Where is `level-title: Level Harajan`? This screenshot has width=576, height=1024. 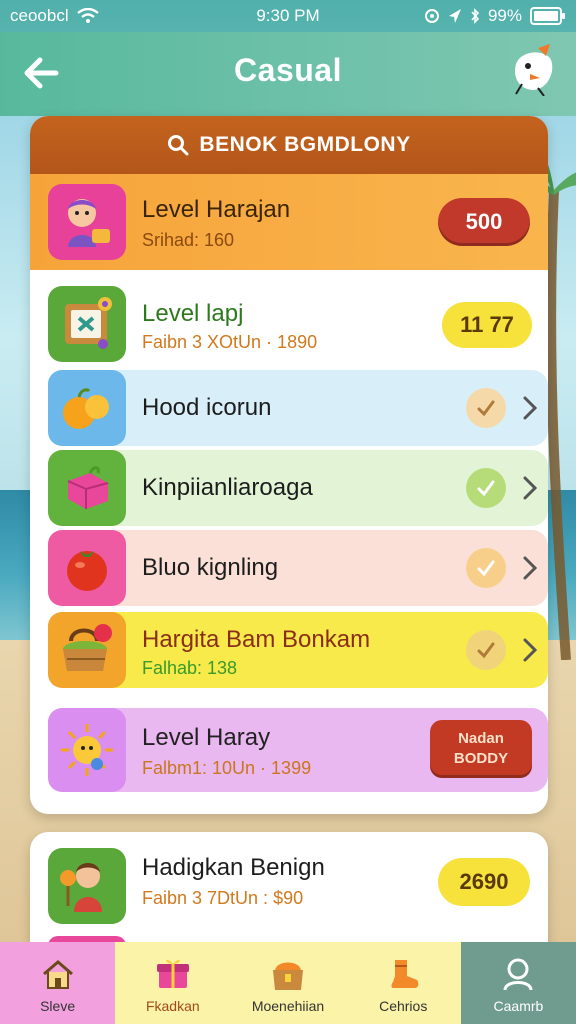
level-title: Level Harajan is located at coordinates (216, 209).